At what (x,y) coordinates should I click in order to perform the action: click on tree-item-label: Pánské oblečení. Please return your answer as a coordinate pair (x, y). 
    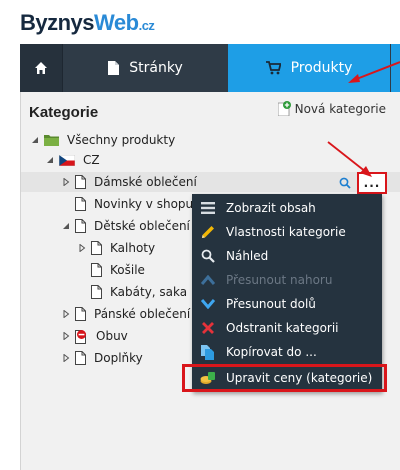
    Looking at the image, I should click on (142, 314).